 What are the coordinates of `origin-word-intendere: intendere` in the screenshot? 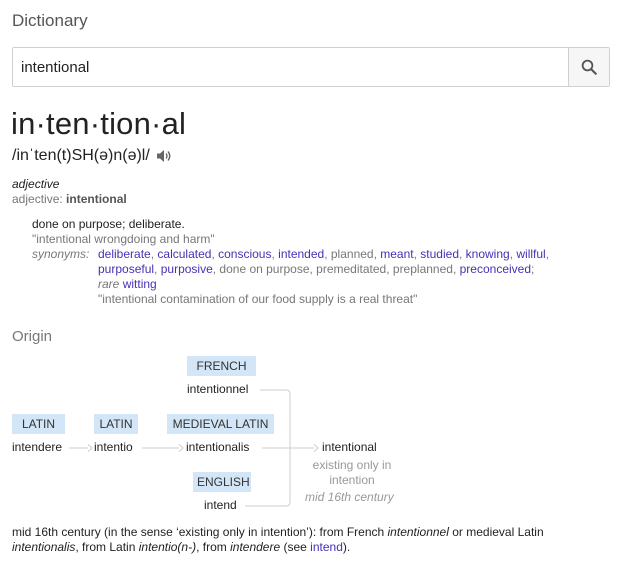 It's located at (37, 447).